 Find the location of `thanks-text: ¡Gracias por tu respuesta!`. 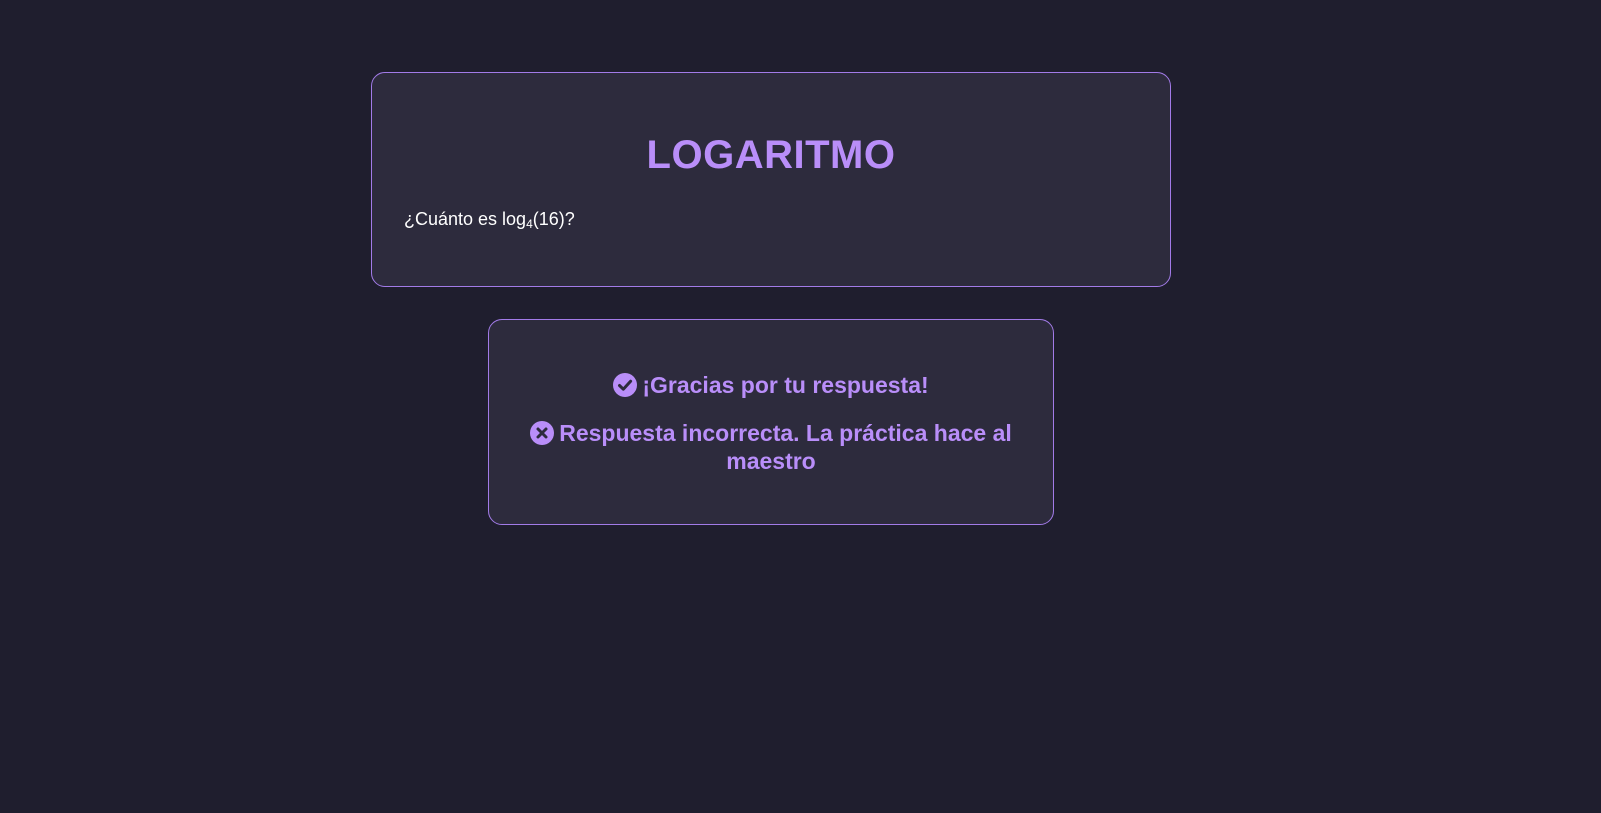

thanks-text: ¡Gracias por tu respuesta! is located at coordinates (785, 385).